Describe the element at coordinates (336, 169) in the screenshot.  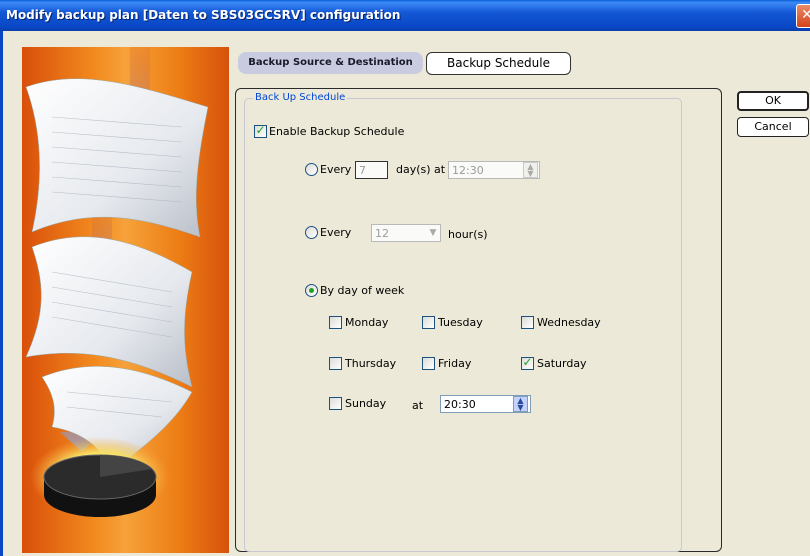
I see `every-days-label: Every` at that location.